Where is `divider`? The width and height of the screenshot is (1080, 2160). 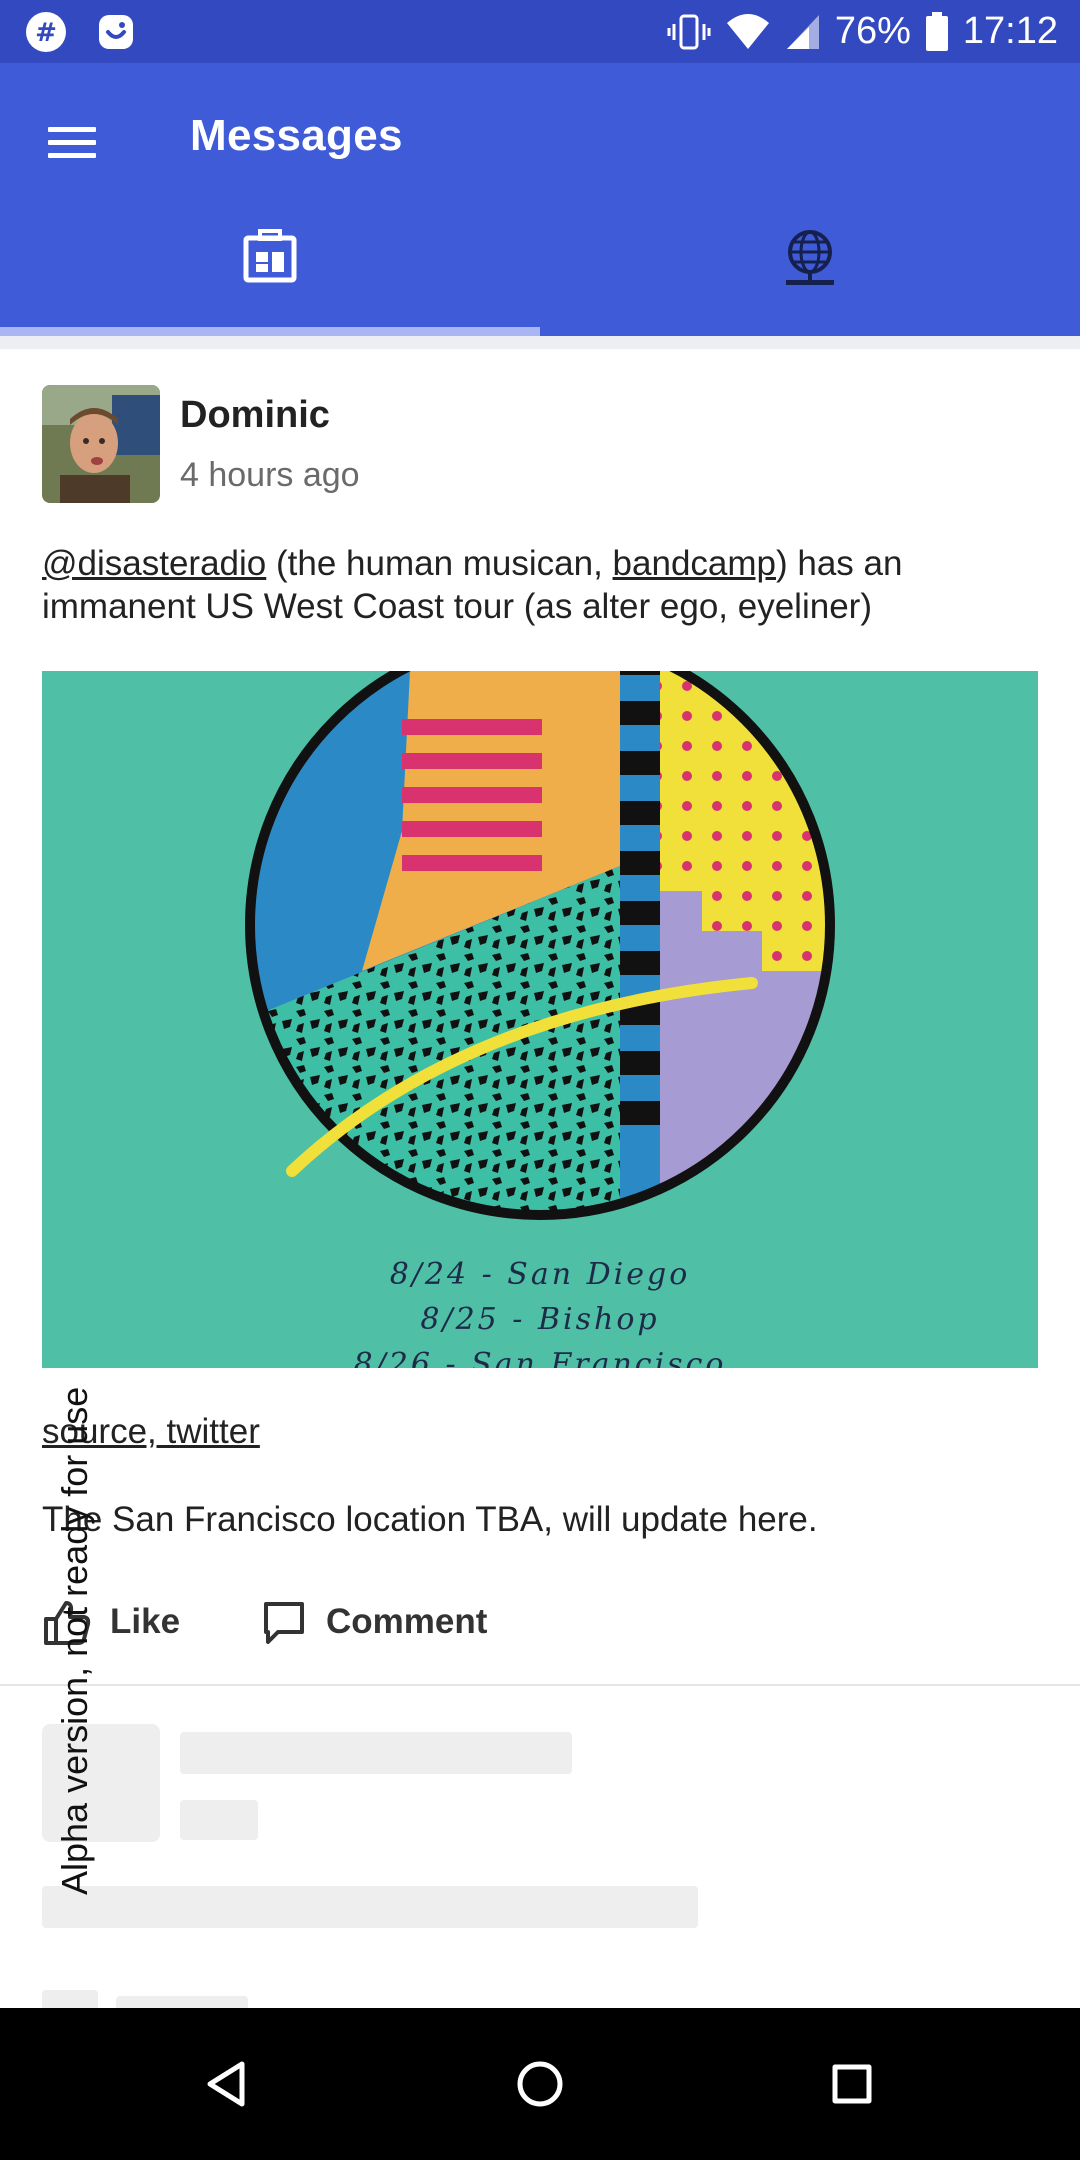
divider is located at coordinates (540, 342).